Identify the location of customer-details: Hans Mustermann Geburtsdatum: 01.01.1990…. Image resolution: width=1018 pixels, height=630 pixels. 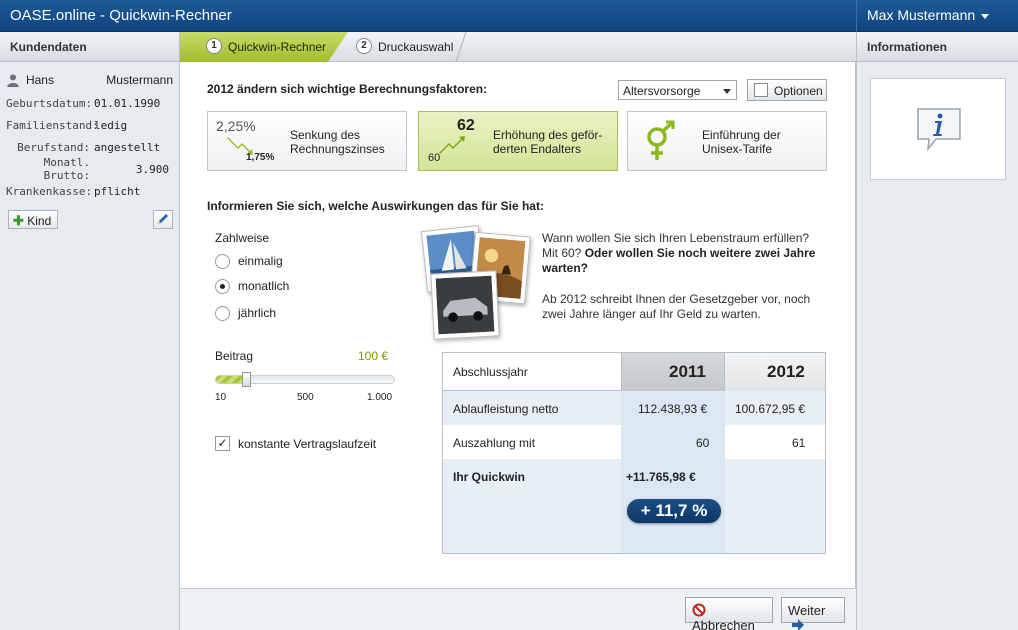
(89, 132).